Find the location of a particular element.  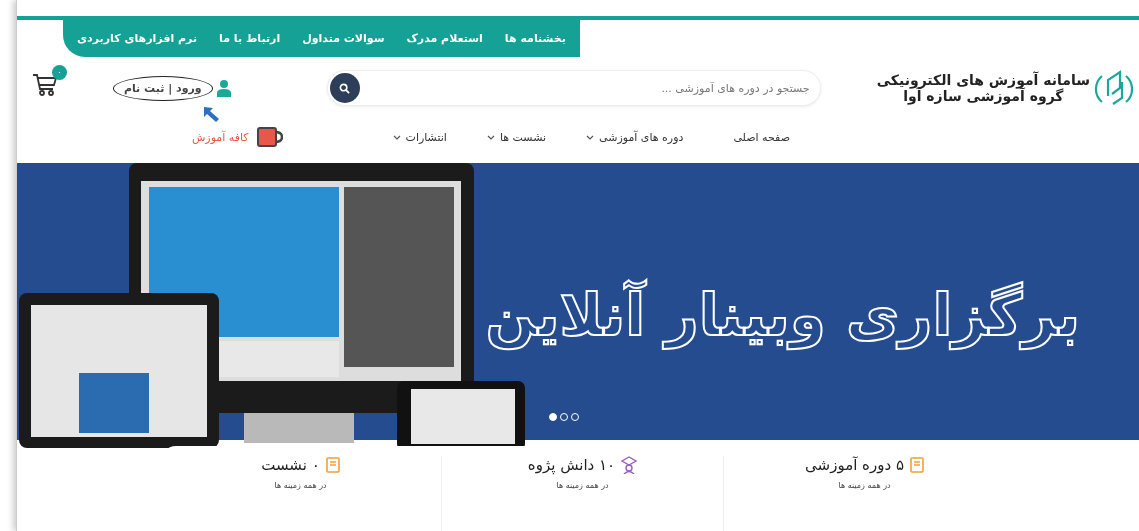

cart-count-badge: ۰ is located at coordinates (59, 72).